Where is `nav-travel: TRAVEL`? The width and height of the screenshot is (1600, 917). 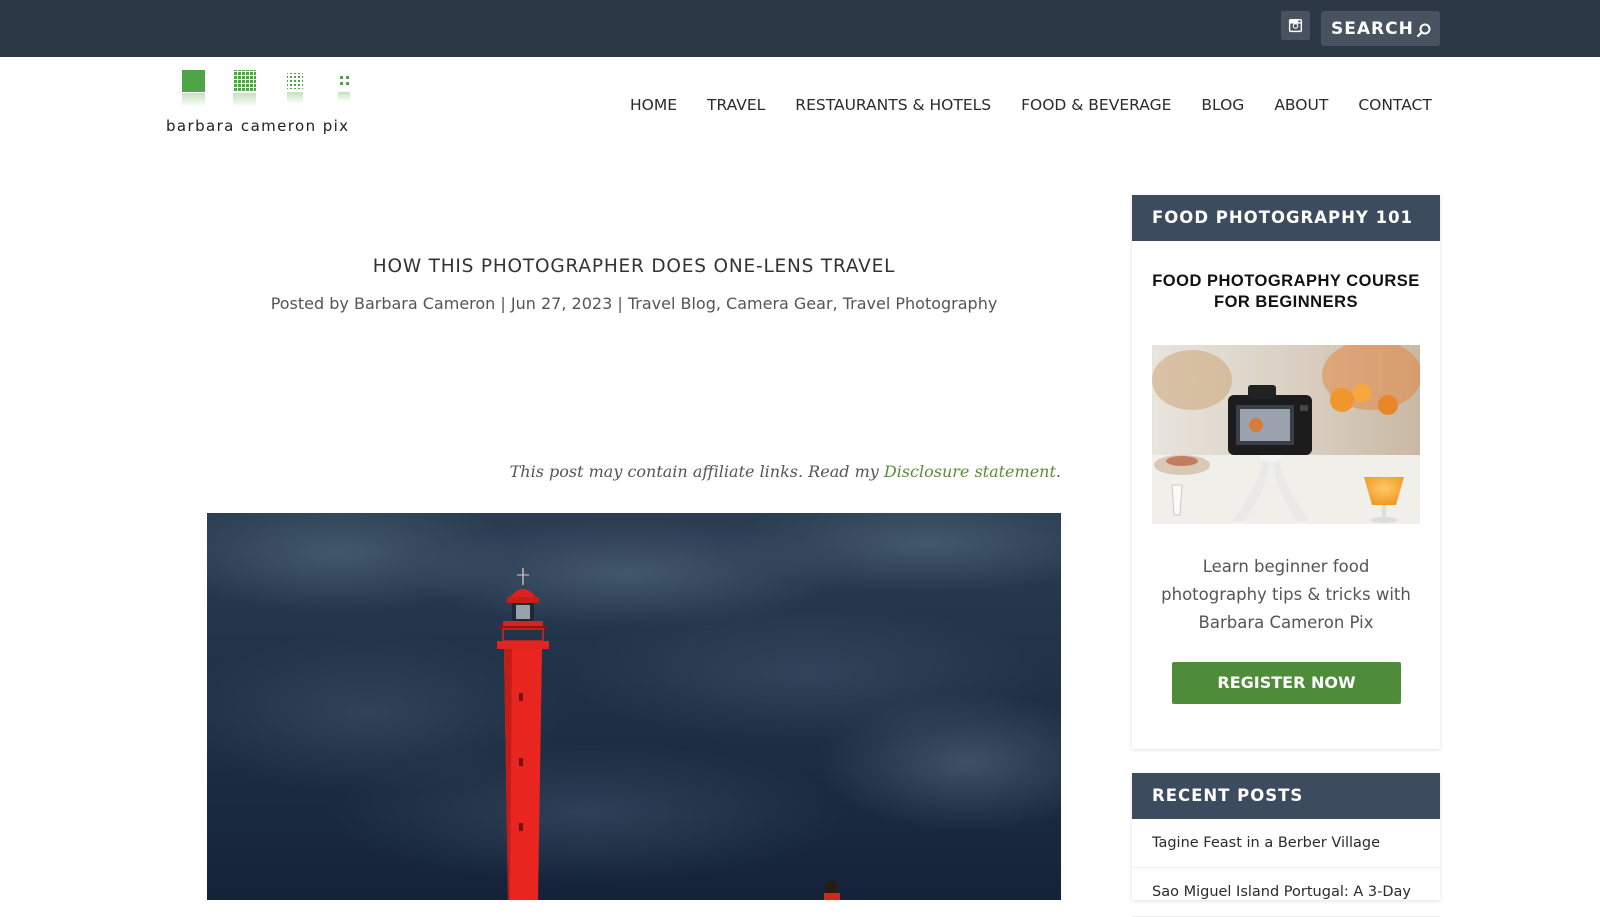 nav-travel: TRAVEL is located at coordinates (736, 105).